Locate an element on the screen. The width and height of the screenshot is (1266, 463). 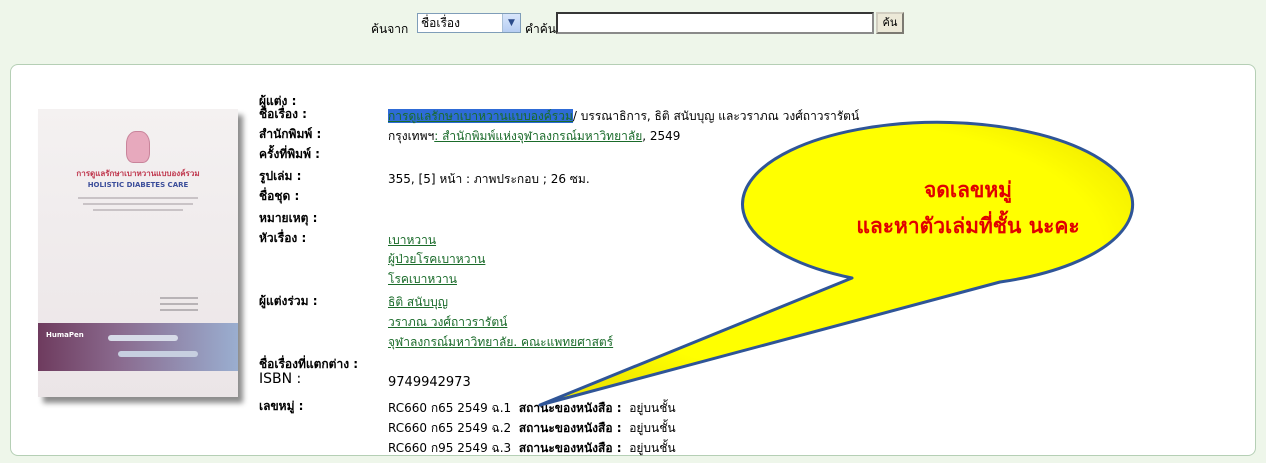
callout-line-1: จดเลขหมู่ is located at coordinates (968, 190).